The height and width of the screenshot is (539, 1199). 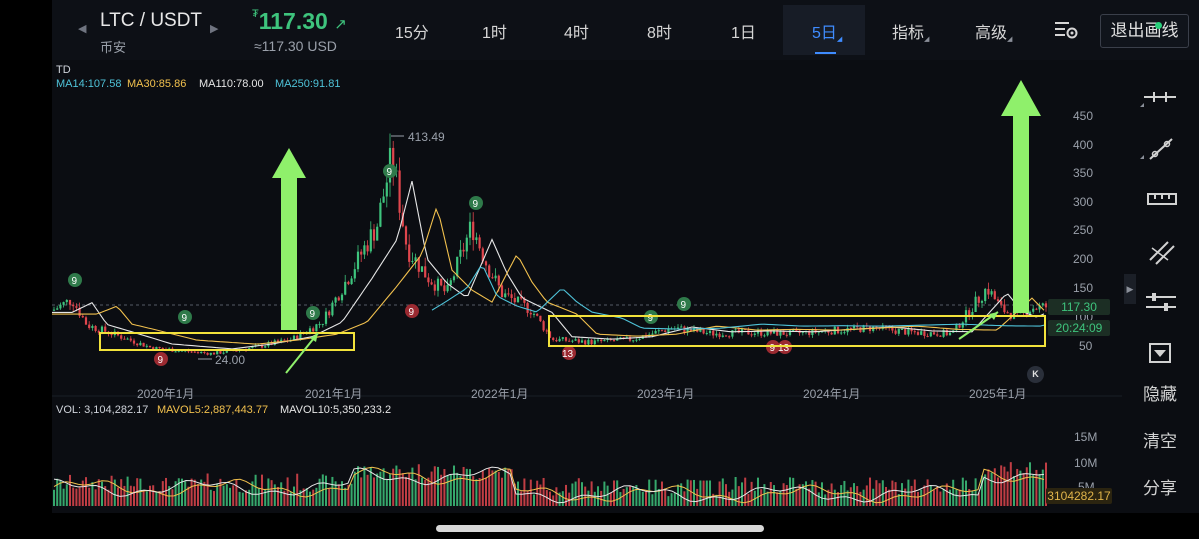 I want to click on clear-drawings-button: 清空, so click(x=1160, y=439).